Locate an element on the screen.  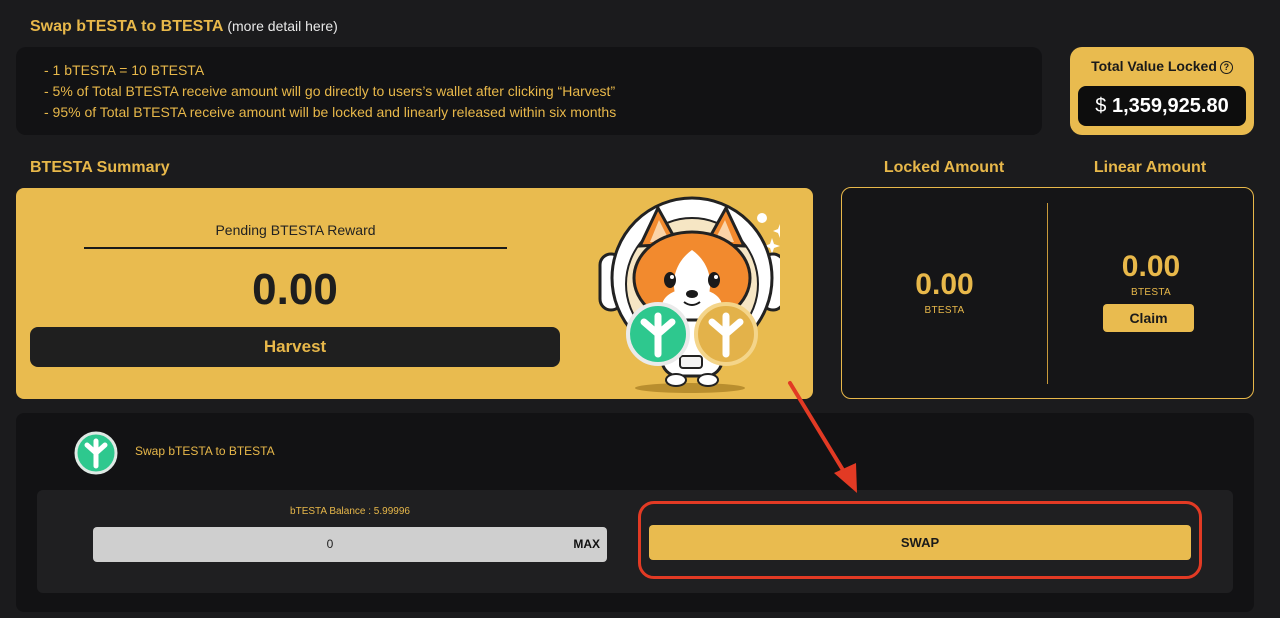
question-circle-icon: ? is located at coordinates (1226, 67).